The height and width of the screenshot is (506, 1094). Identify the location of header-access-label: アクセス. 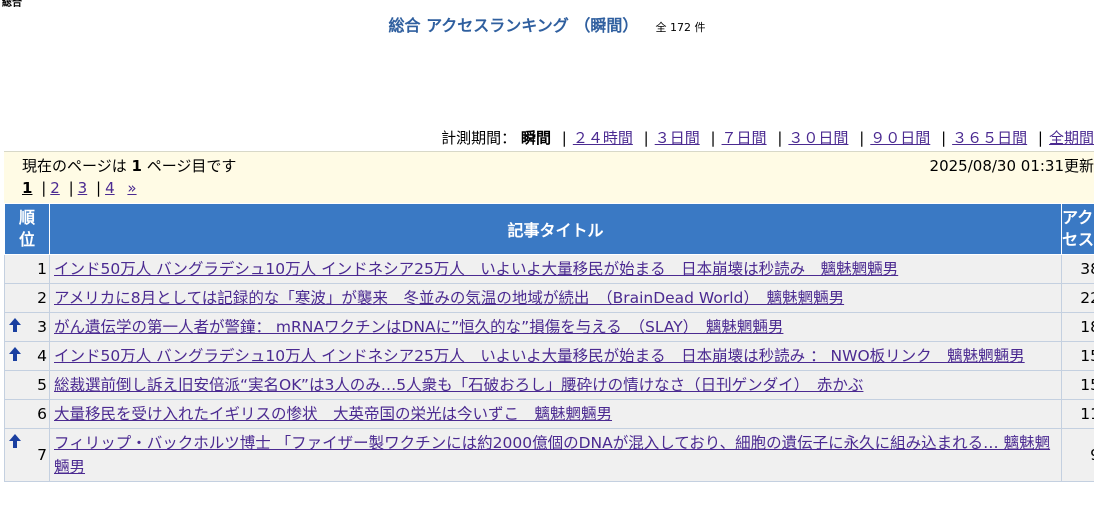
(1078, 228).